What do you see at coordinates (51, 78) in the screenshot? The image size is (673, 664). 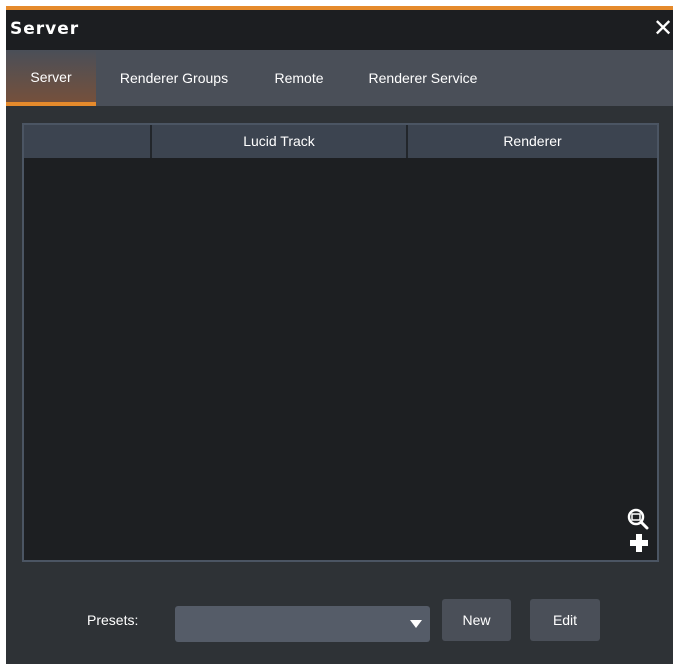 I see `tab-server: Server` at bounding box center [51, 78].